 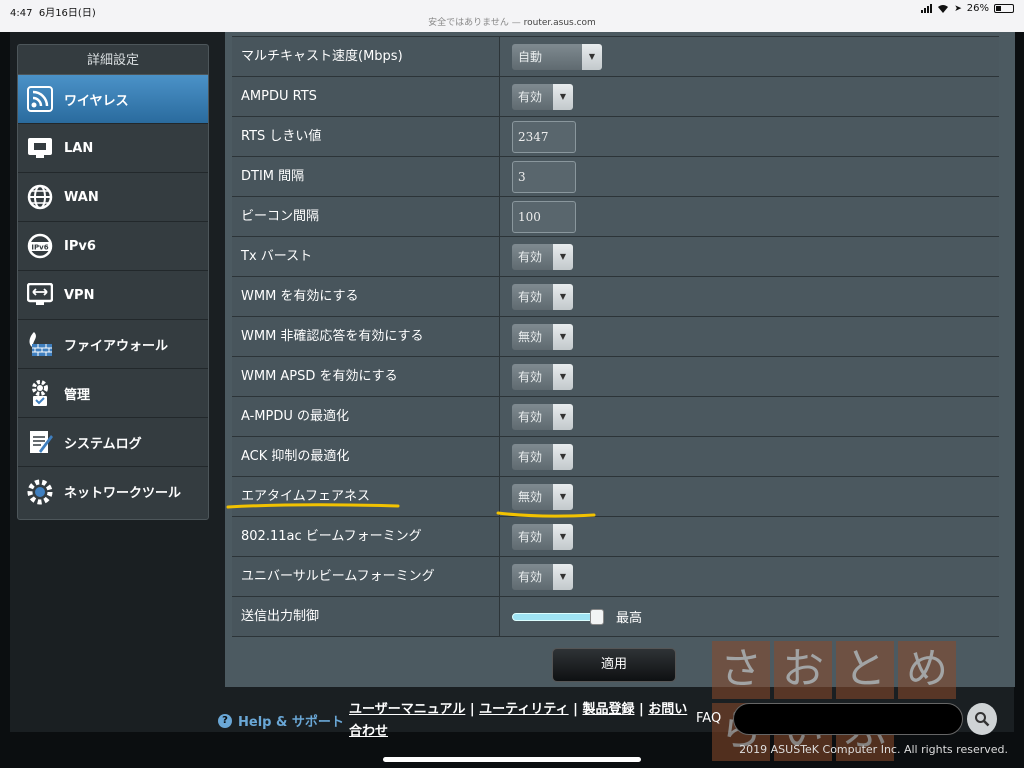 What do you see at coordinates (366, 176) in the screenshot?
I see `setting-label: DTIM 間隔` at bounding box center [366, 176].